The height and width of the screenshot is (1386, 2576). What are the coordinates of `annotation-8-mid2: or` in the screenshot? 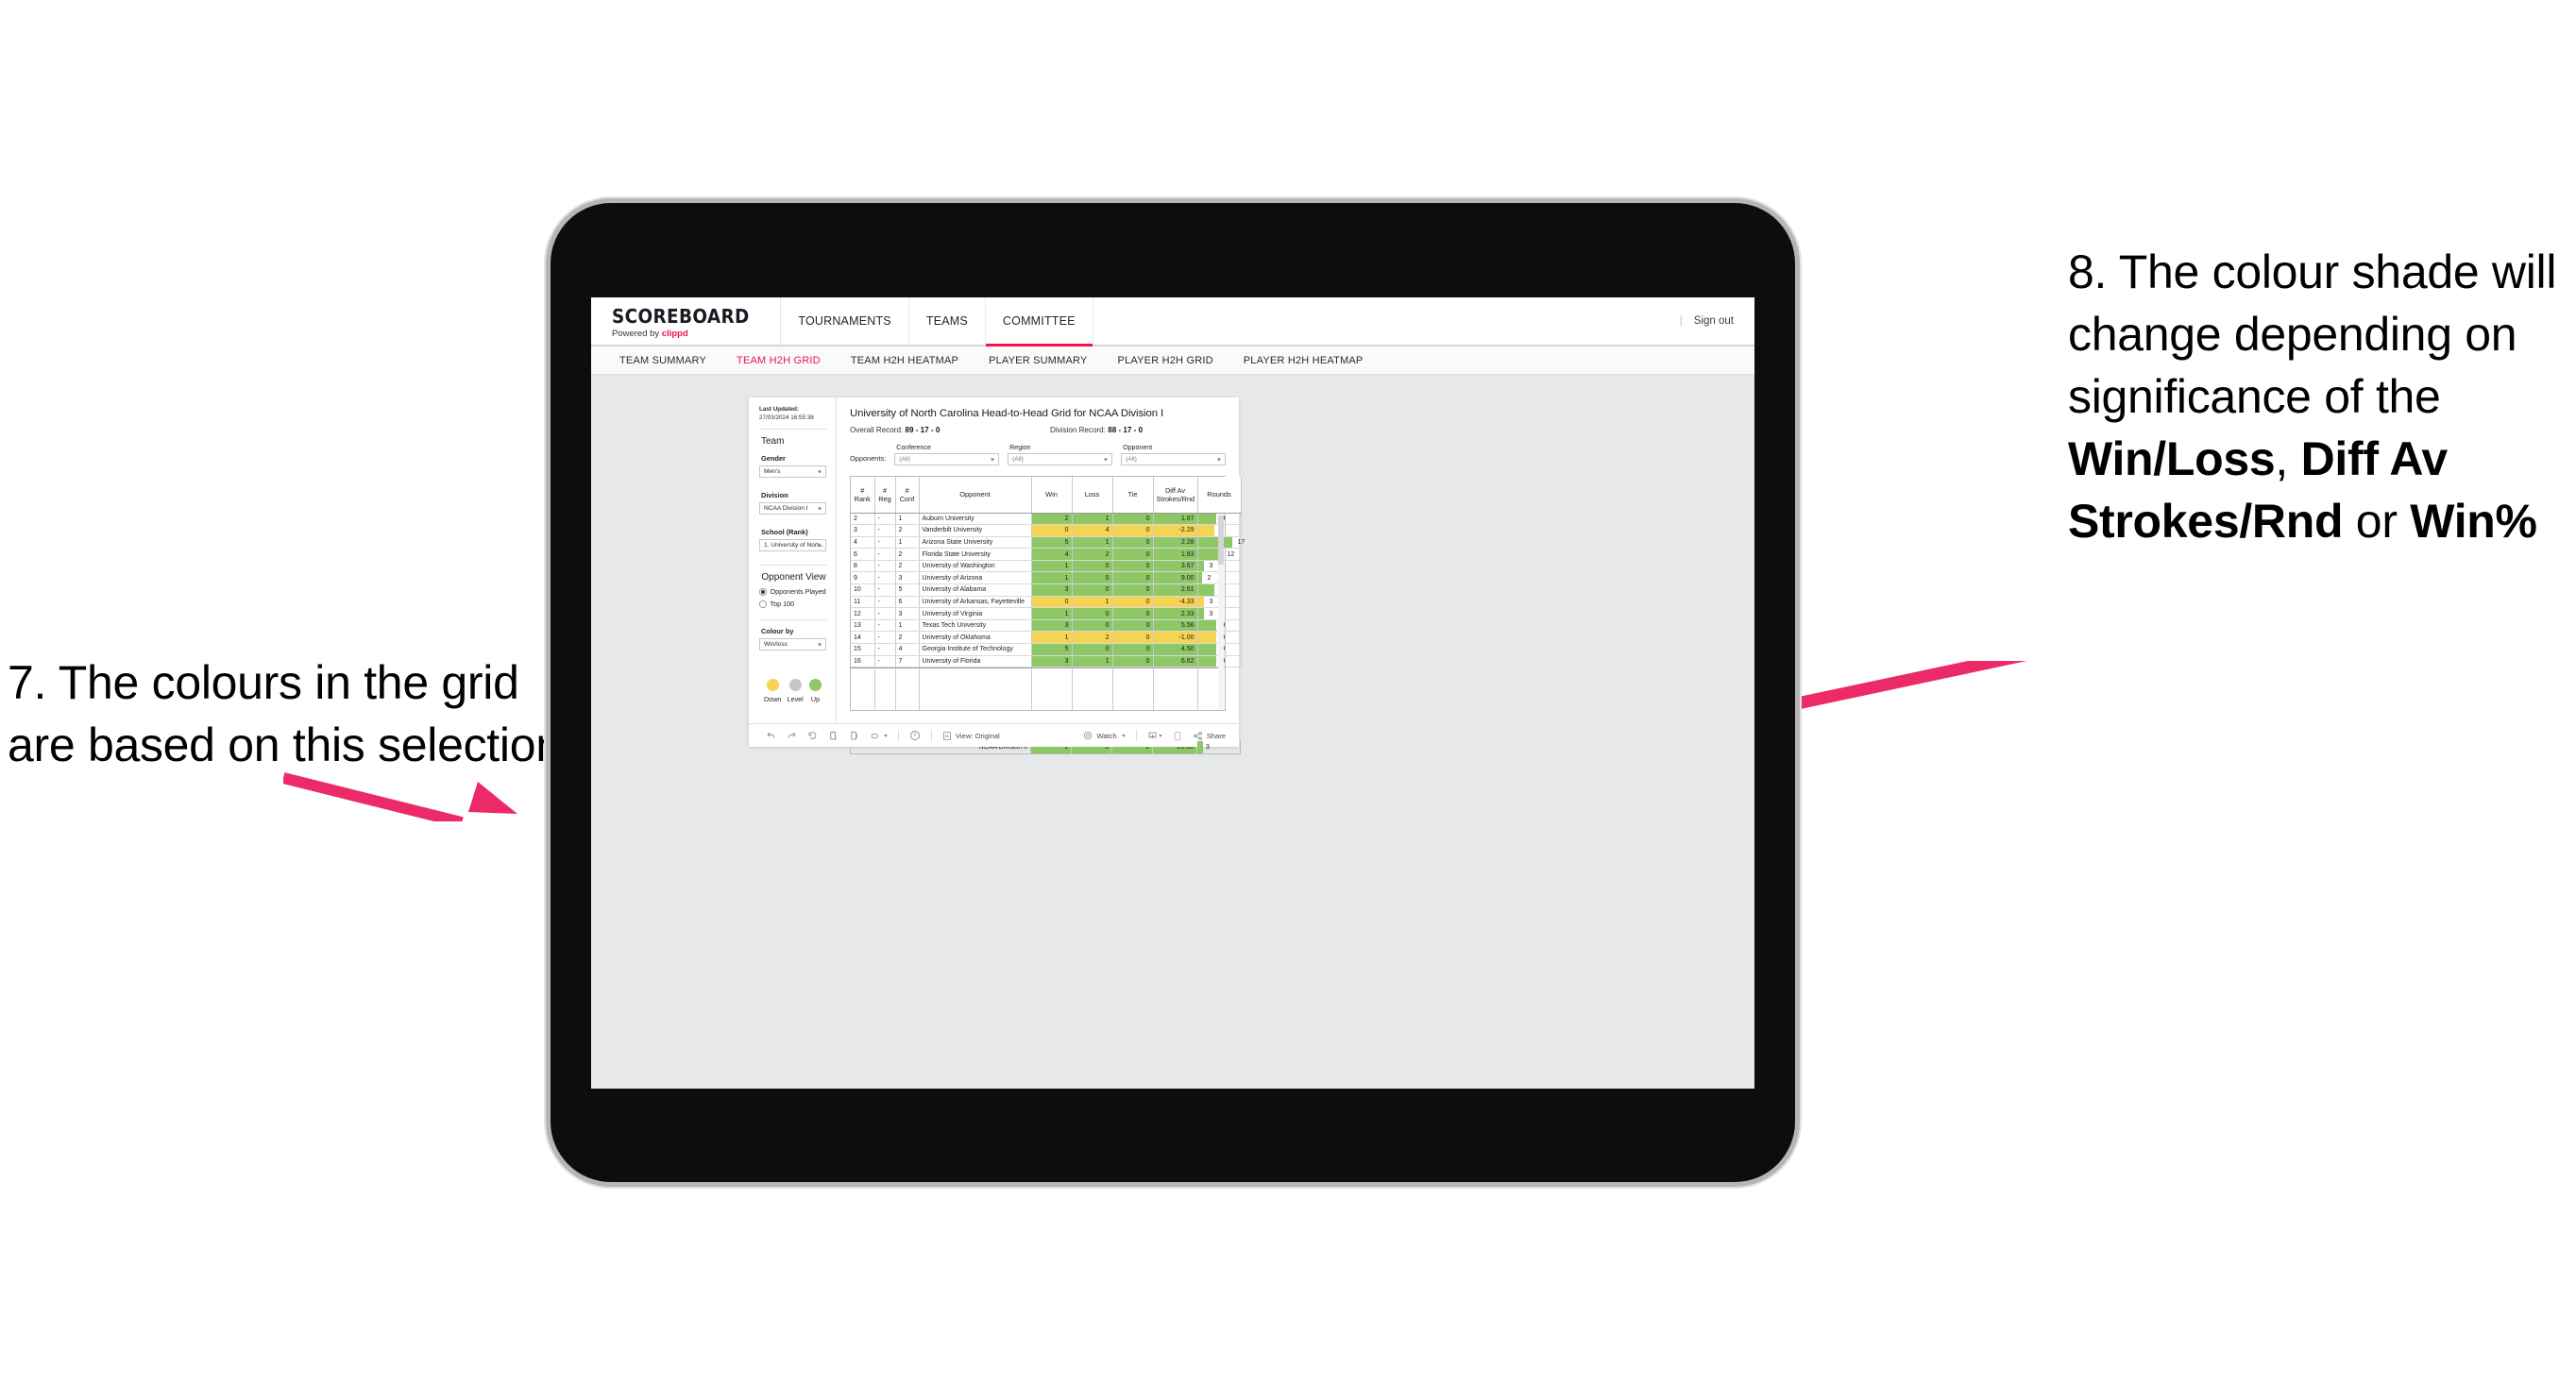 It's located at (2377, 521).